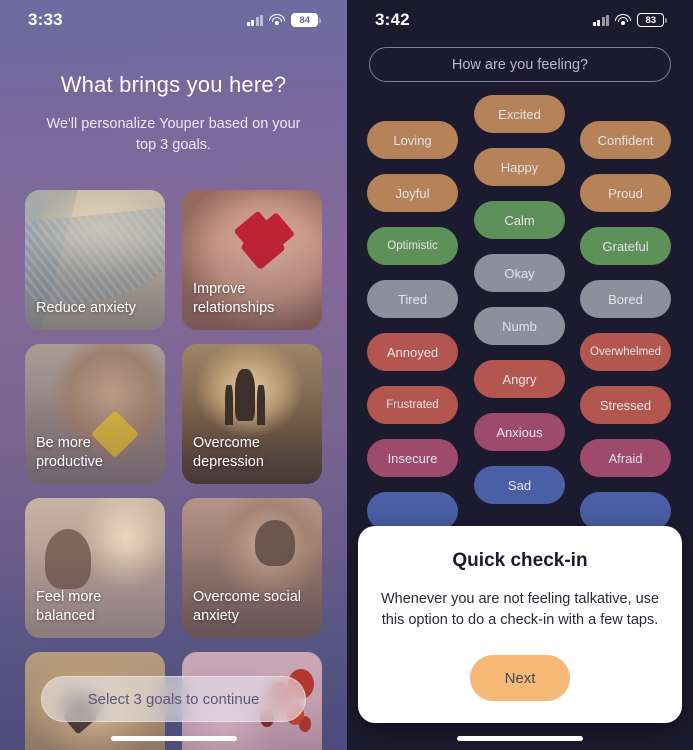  What do you see at coordinates (412, 193) in the screenshot?
I see `emotion-chip-joyful: Joyful` at bounding box center [412, 193].